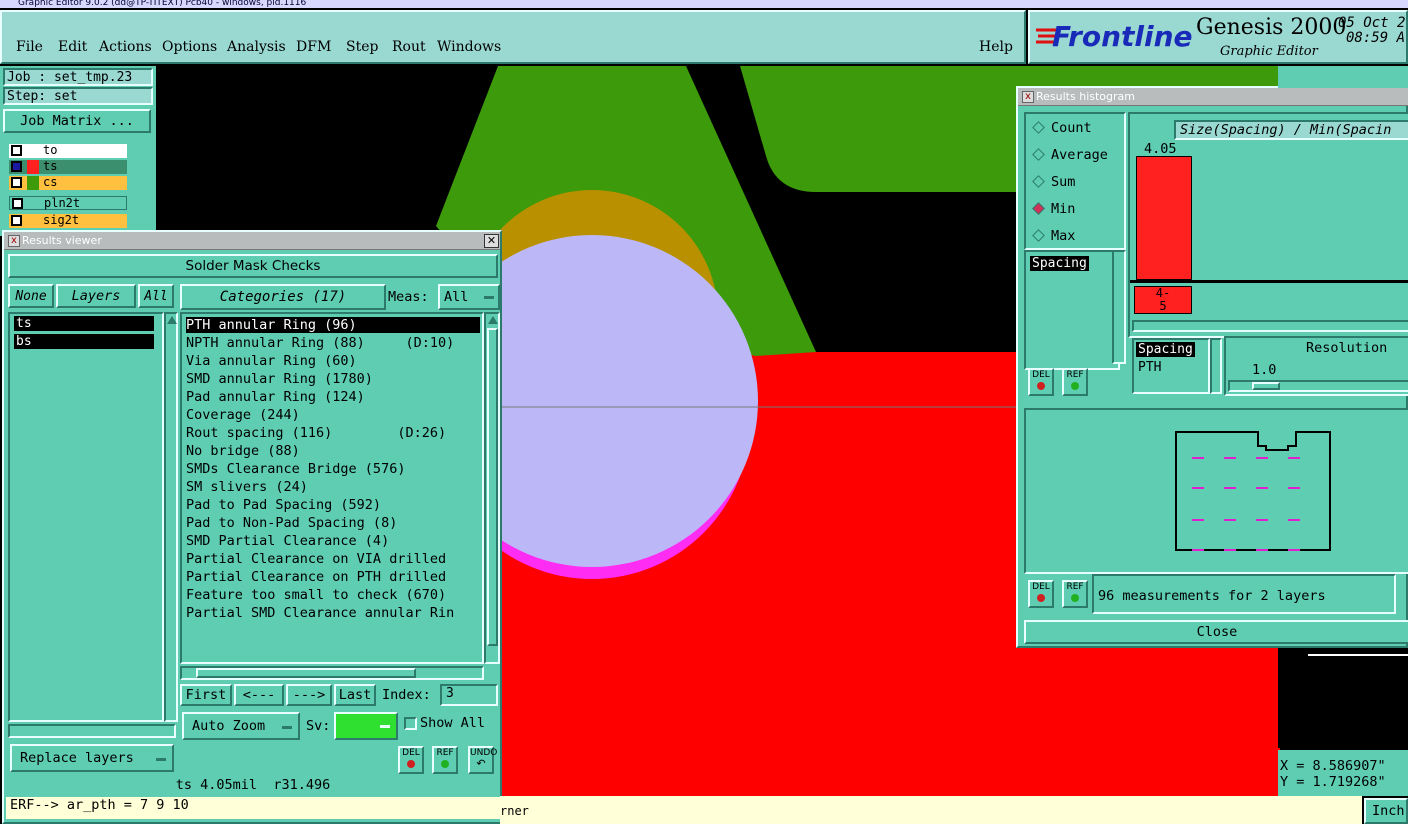 The height and width of the screenshot is (824, 1408). What do you see at coordinates (96, 296) in the screenshot?
I see `layers-button: Layers` at bounding box center [96, 296].